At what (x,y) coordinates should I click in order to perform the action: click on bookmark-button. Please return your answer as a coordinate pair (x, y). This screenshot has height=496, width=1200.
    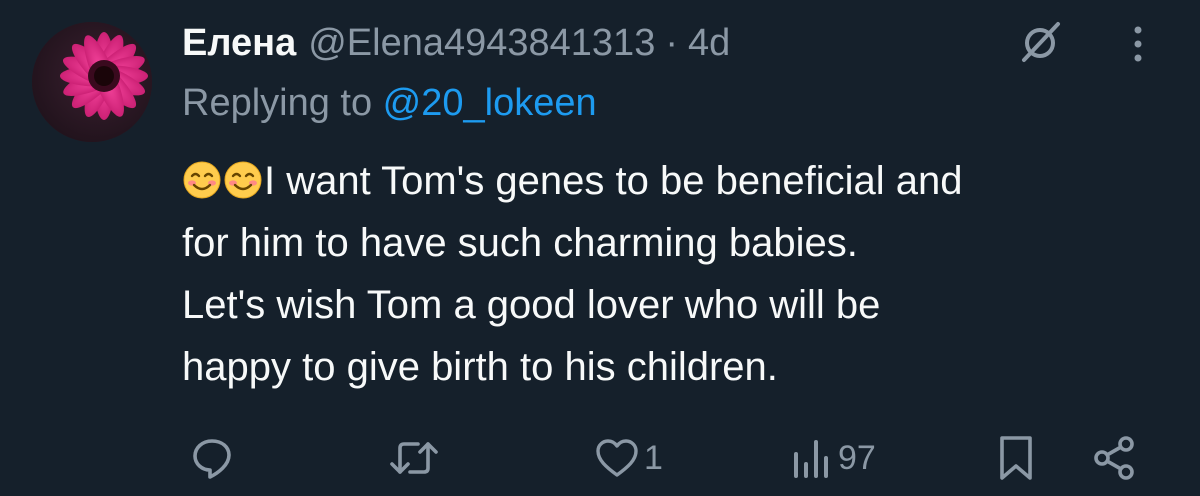
    Looking at the image, I should click on (1016, 458).